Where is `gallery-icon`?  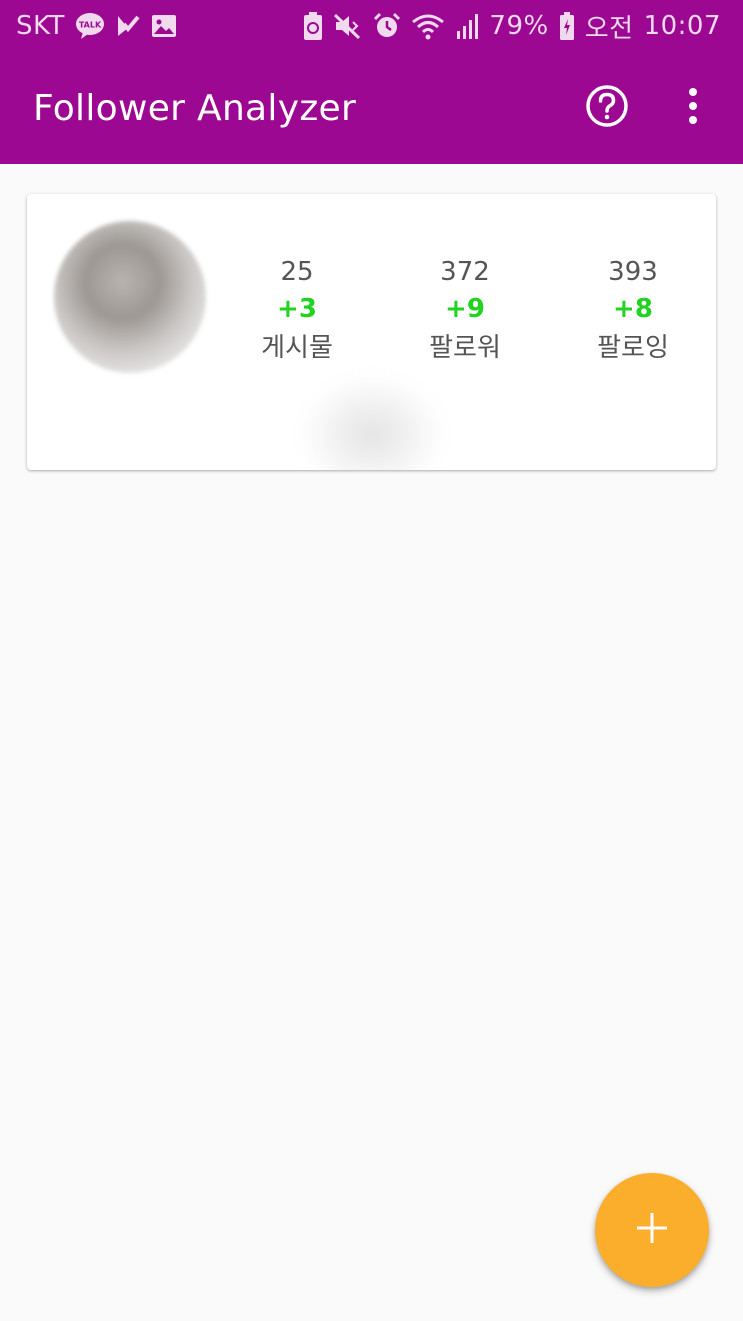
gallery-icon is located at coordinates (164, 26).